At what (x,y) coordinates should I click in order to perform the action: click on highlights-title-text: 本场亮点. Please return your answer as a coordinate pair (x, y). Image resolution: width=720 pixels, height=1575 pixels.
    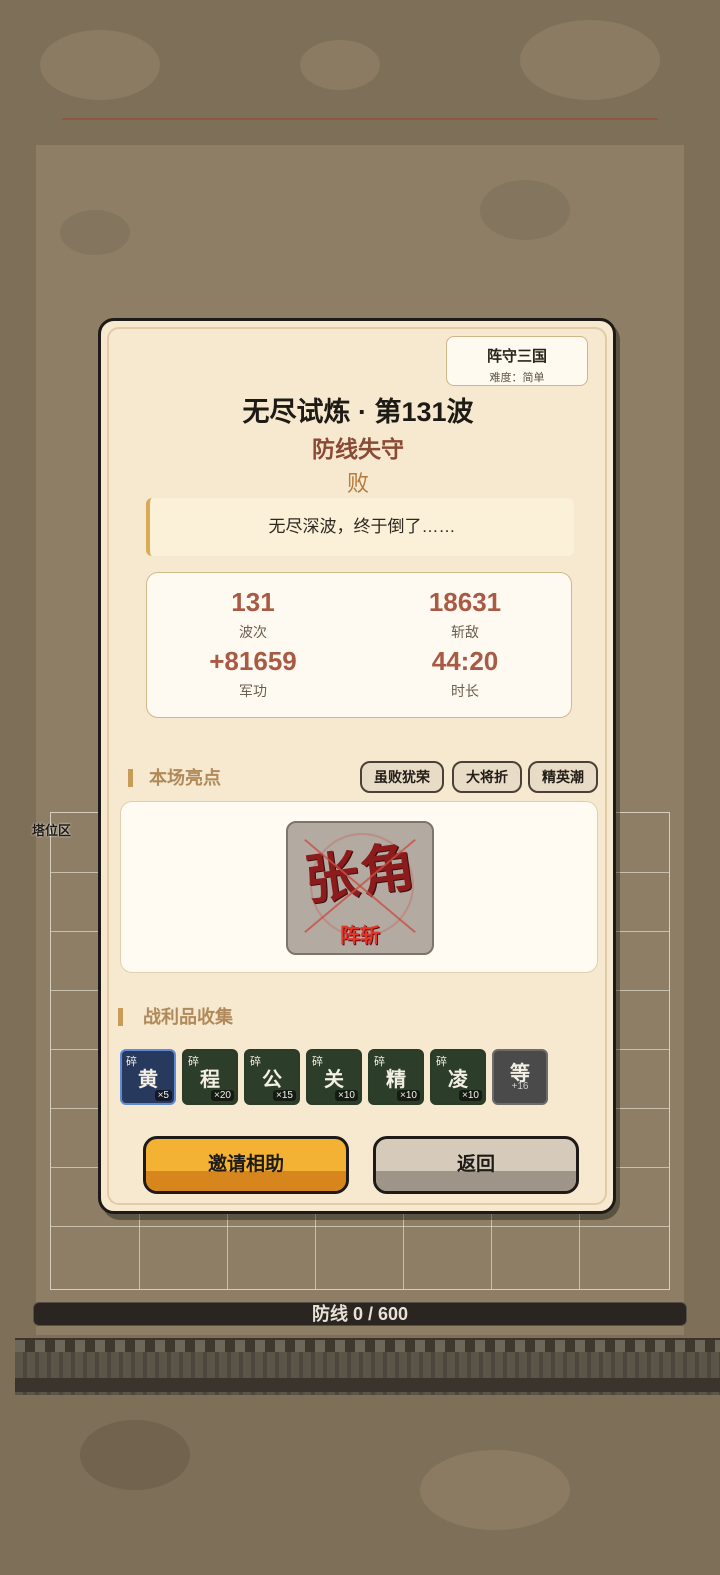
    Looking at the image, I should click on (185, 778).